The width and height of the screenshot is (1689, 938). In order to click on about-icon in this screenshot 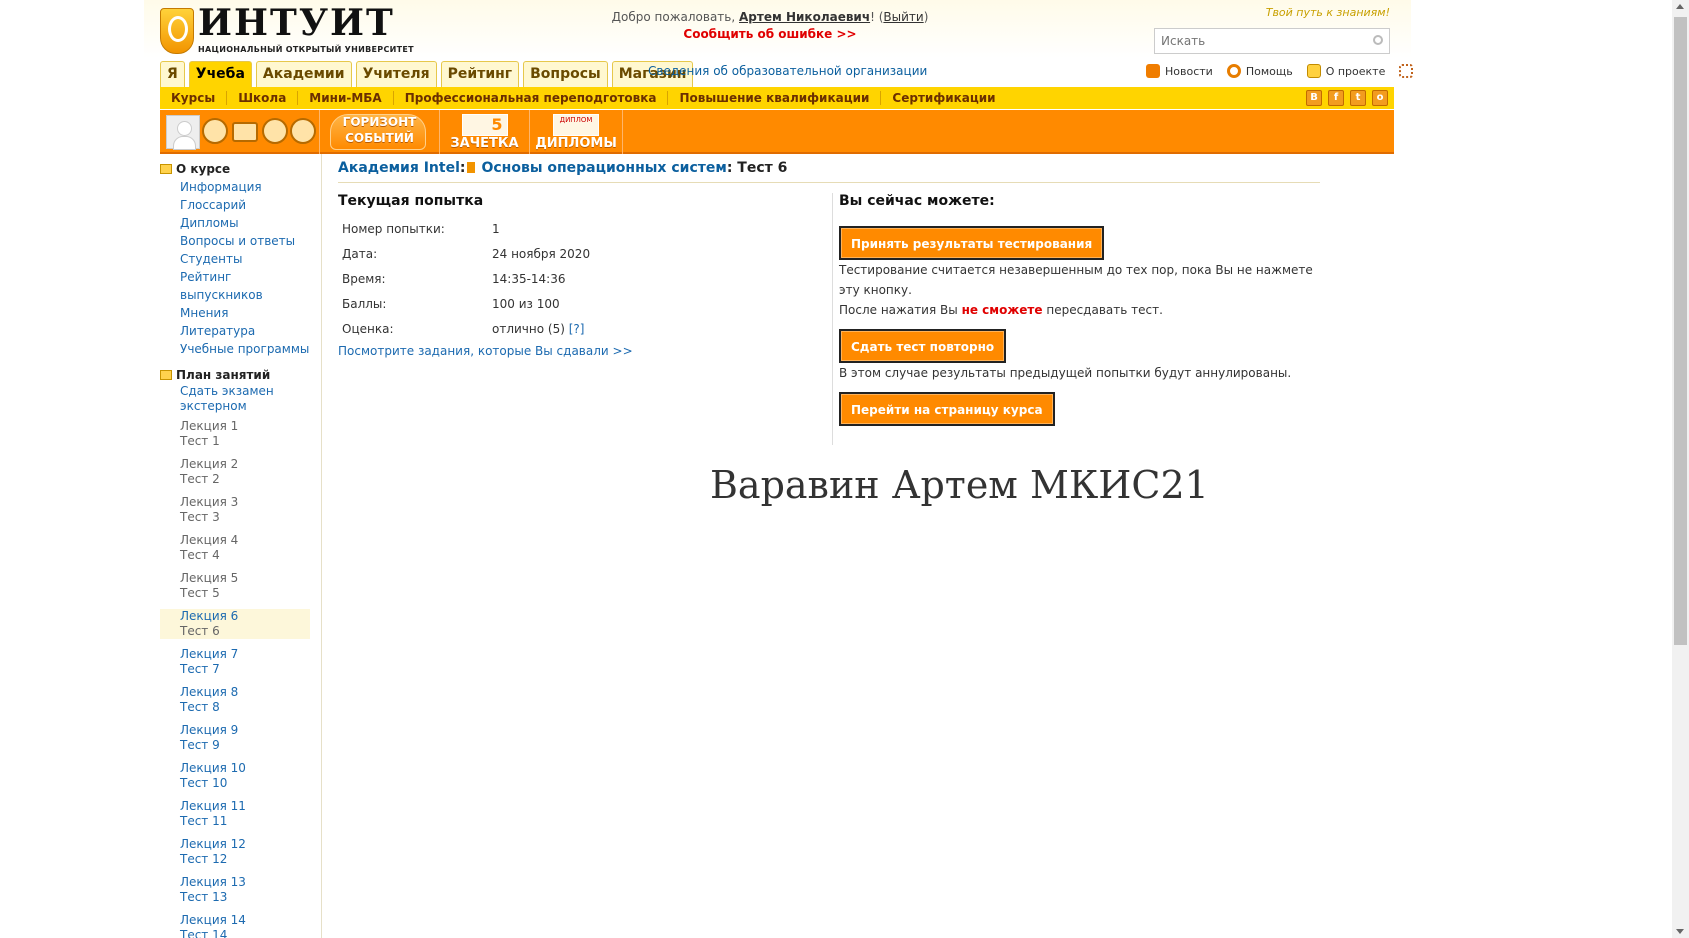, I will do `click(1313, 71)`.